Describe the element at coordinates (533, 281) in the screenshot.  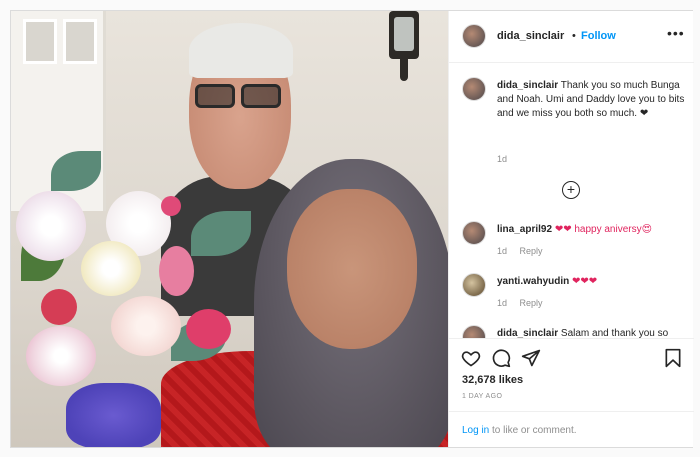
I see `comment-username: yanti.wahyudin` at that location.